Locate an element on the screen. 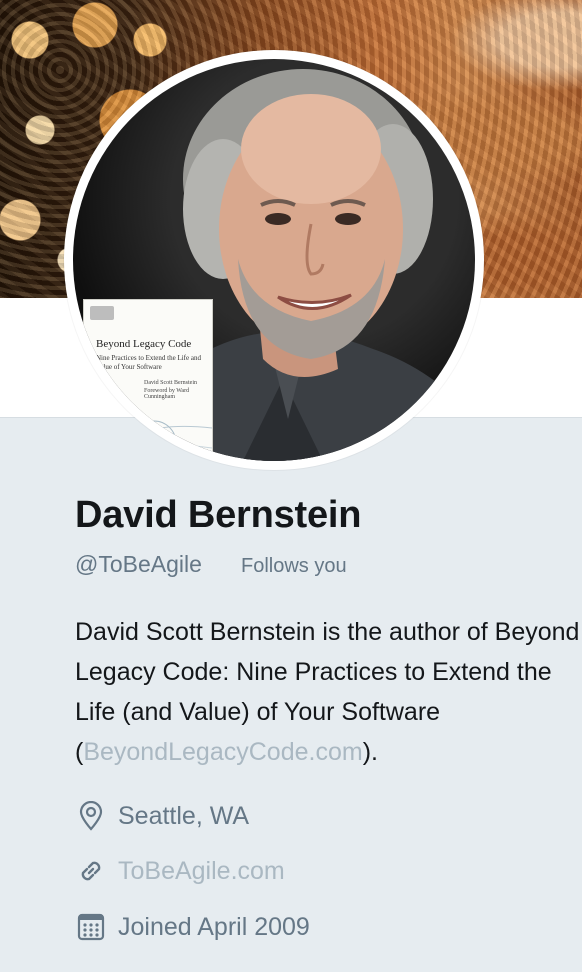 The height and width of the screenshot is (972, 582). profile-location: Seattle, WA is located at coordinates (162, 816).